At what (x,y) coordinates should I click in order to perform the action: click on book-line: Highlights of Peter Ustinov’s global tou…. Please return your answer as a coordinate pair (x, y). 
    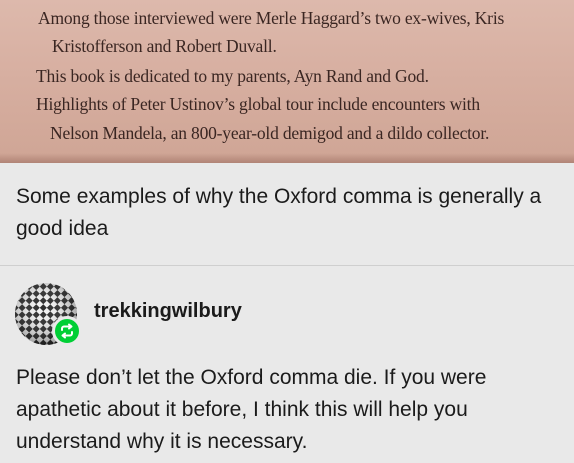
    Looking at the image, I should click on (258, 104).